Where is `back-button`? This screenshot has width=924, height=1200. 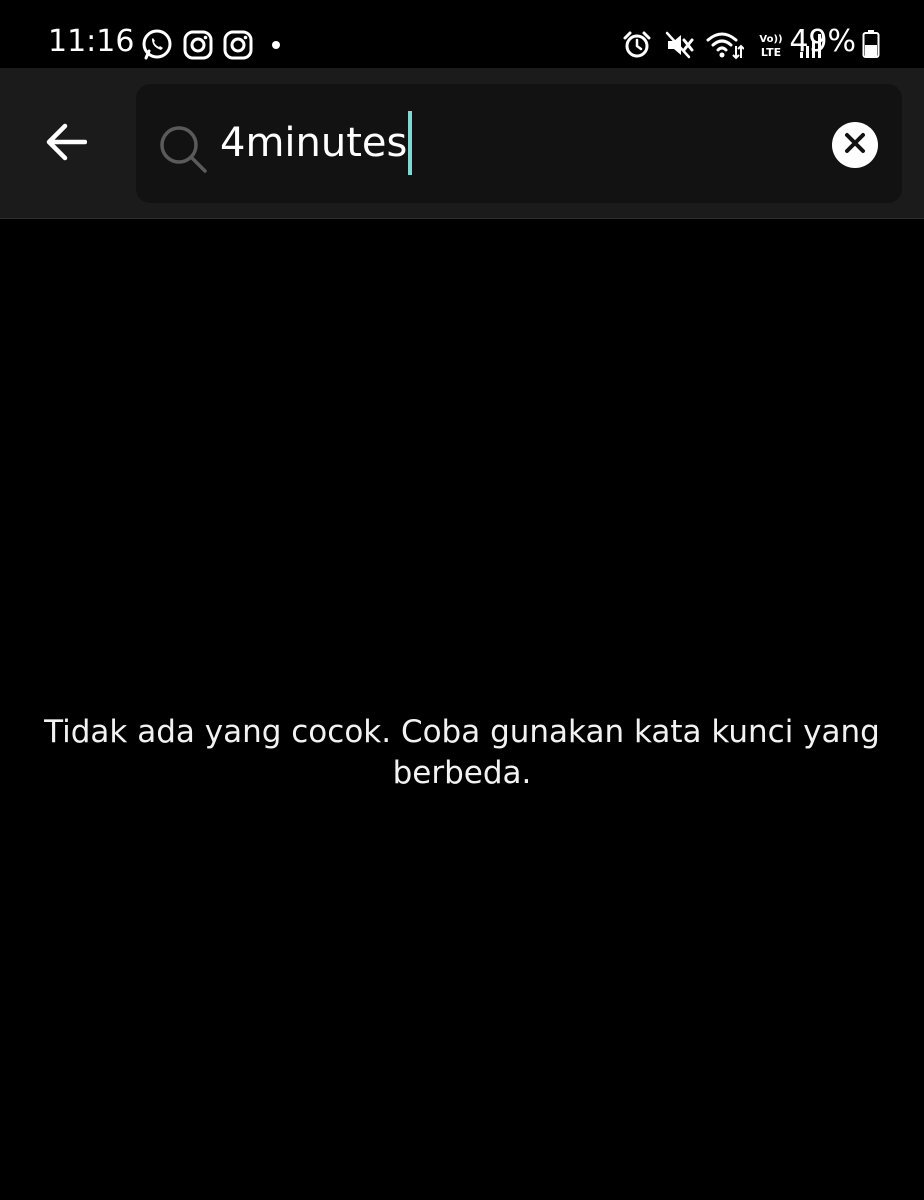
back-button is located at coordinates (66, 144).